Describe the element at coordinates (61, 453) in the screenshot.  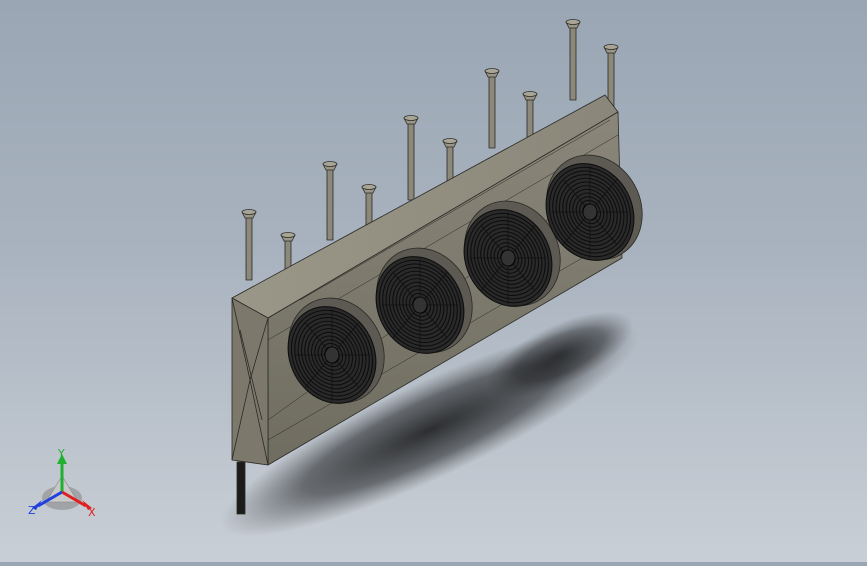
I see `triad-y-label: Y` at that location.